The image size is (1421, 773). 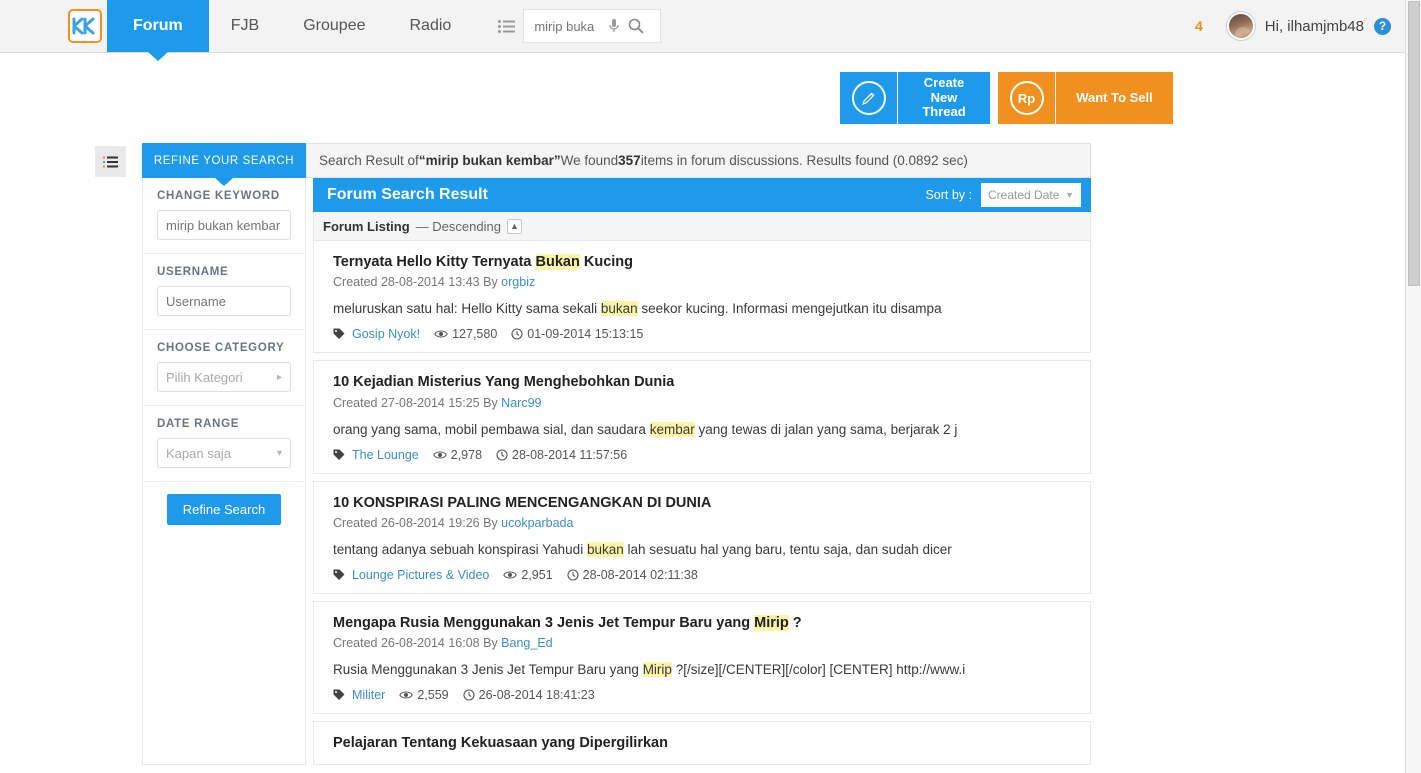 I want to click on result-views: 2,559, so click(x=424, y=695).